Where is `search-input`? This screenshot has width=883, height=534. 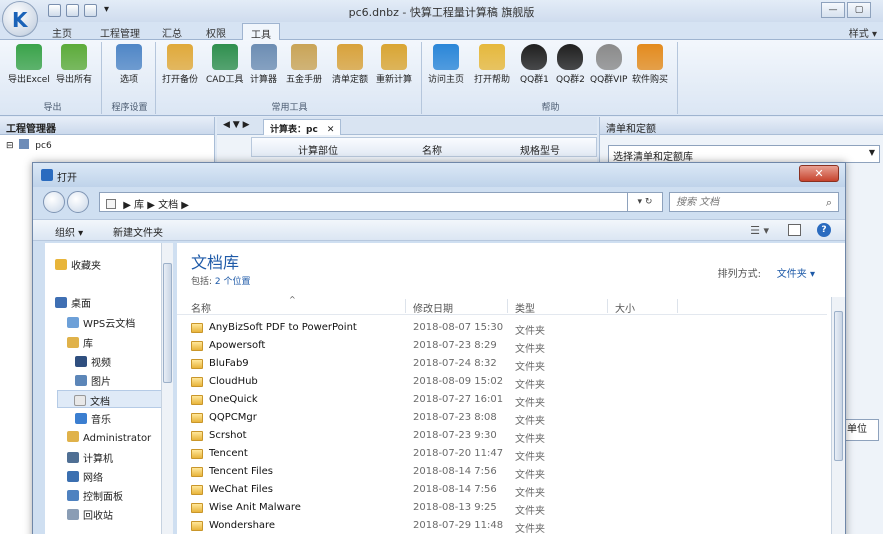 search-input is located at coordinates (746, 202).